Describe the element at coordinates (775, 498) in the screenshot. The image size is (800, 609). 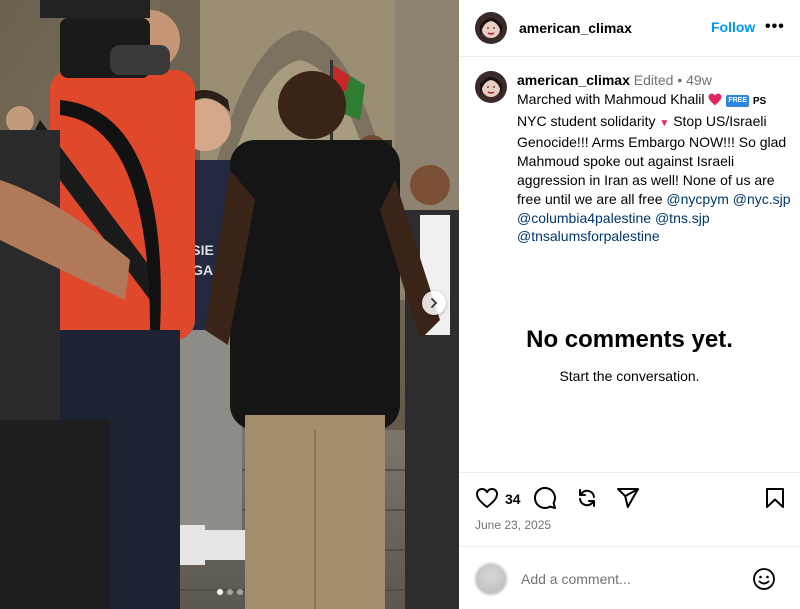
I see `bookmark-icon` at that location.